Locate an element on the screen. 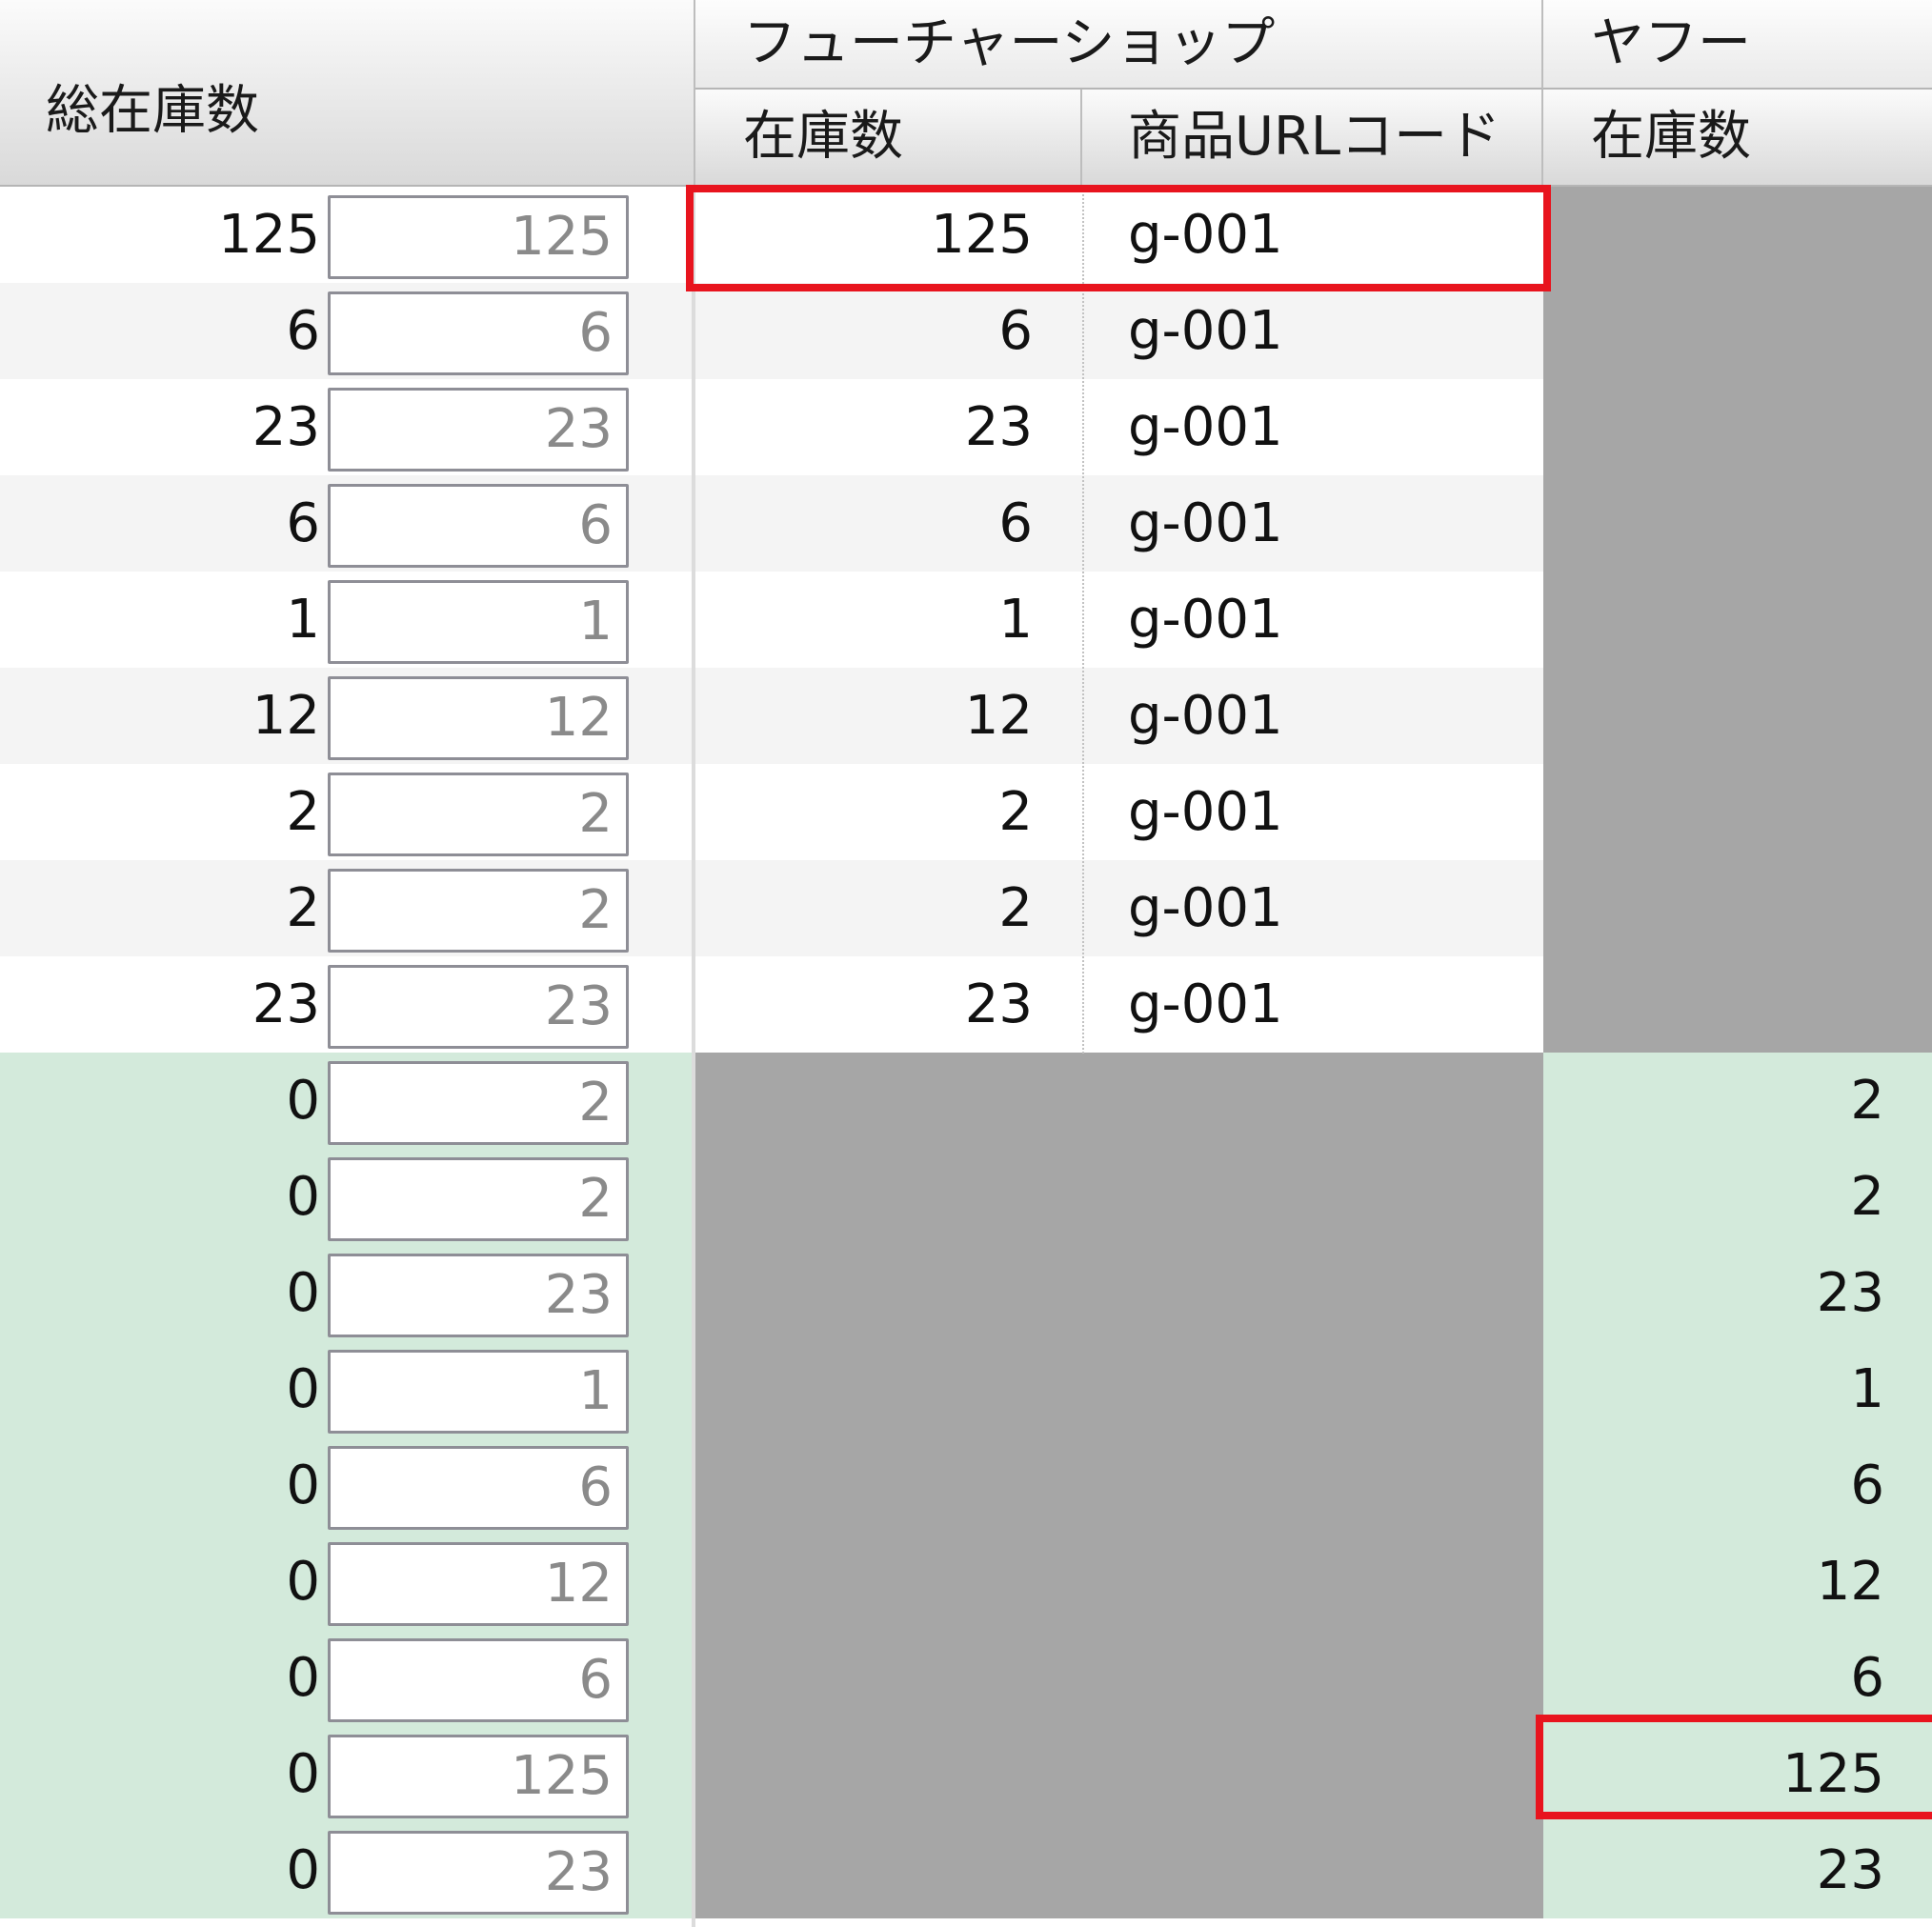 This screenshot has height=1927, width=1932. yahoo-stock-value: 6 is located at coordinates (1867, 1485).